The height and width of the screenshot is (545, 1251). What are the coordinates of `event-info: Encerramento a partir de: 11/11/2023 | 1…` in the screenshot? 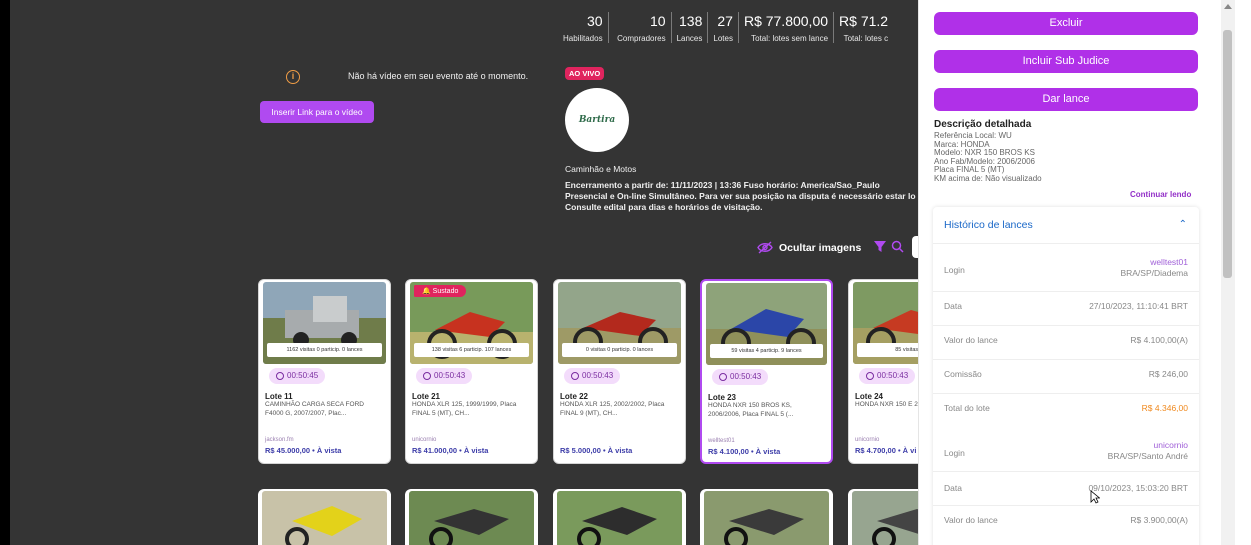 It's located at (740, 196).